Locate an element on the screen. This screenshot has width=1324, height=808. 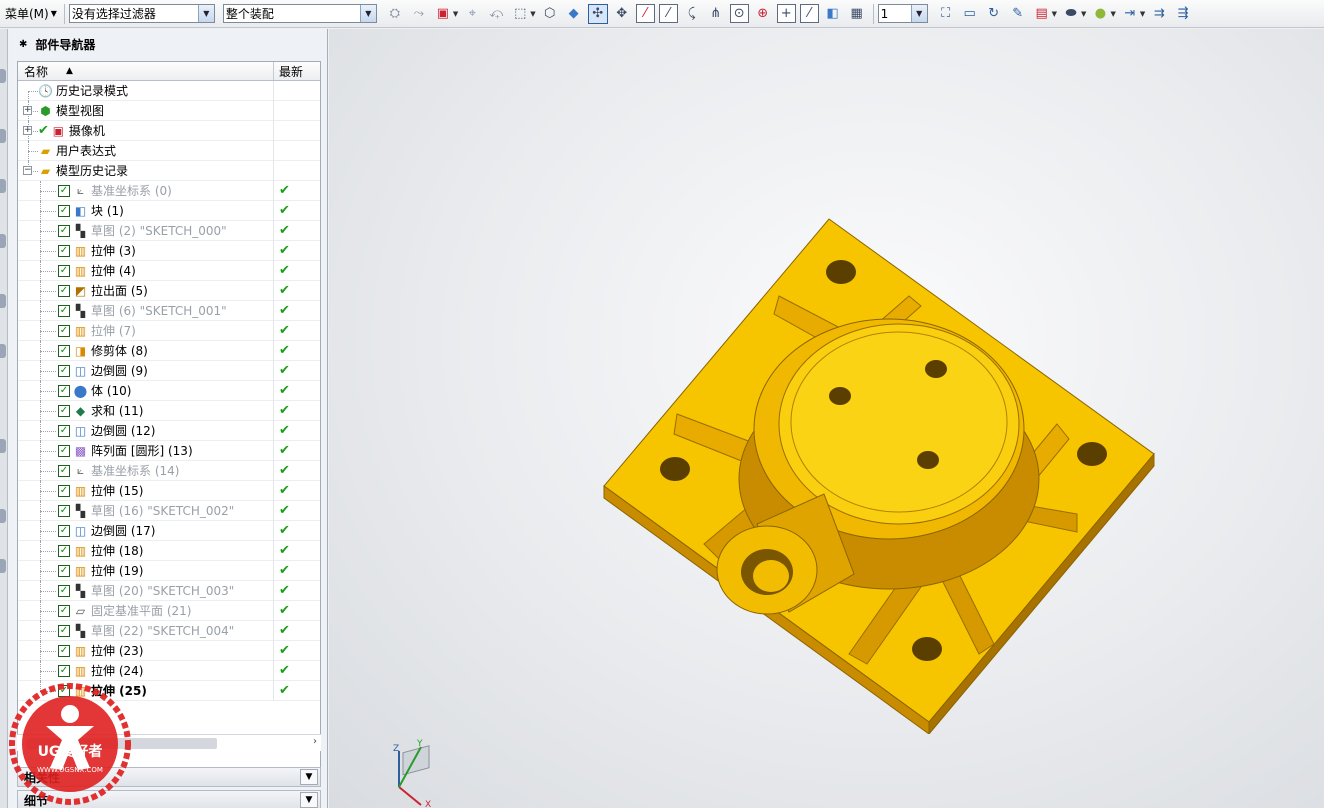
feature-row: ✓ ▚ 草图 (16) "SKETCH_002" ✔ is located at coordinates (169, 510).